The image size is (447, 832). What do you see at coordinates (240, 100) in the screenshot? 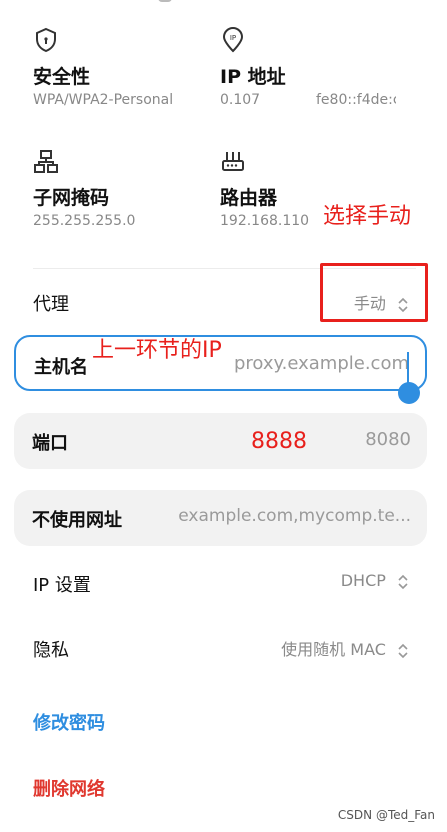
I see `ip-value: 0.107` at bounding box center [240, 100].